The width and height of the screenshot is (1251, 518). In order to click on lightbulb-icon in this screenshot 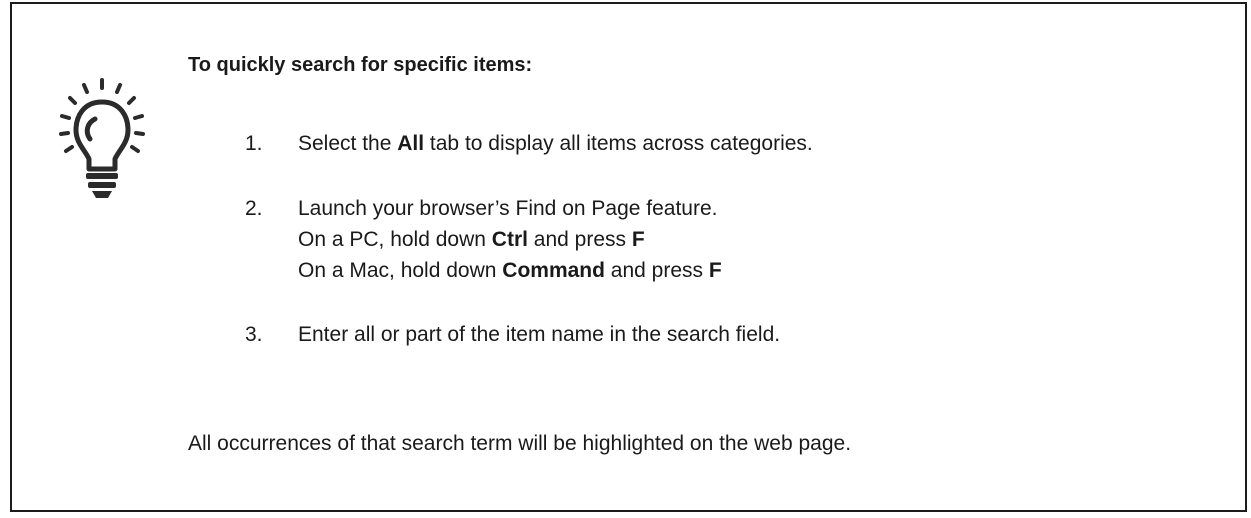, I will do `click(102, 138)`.